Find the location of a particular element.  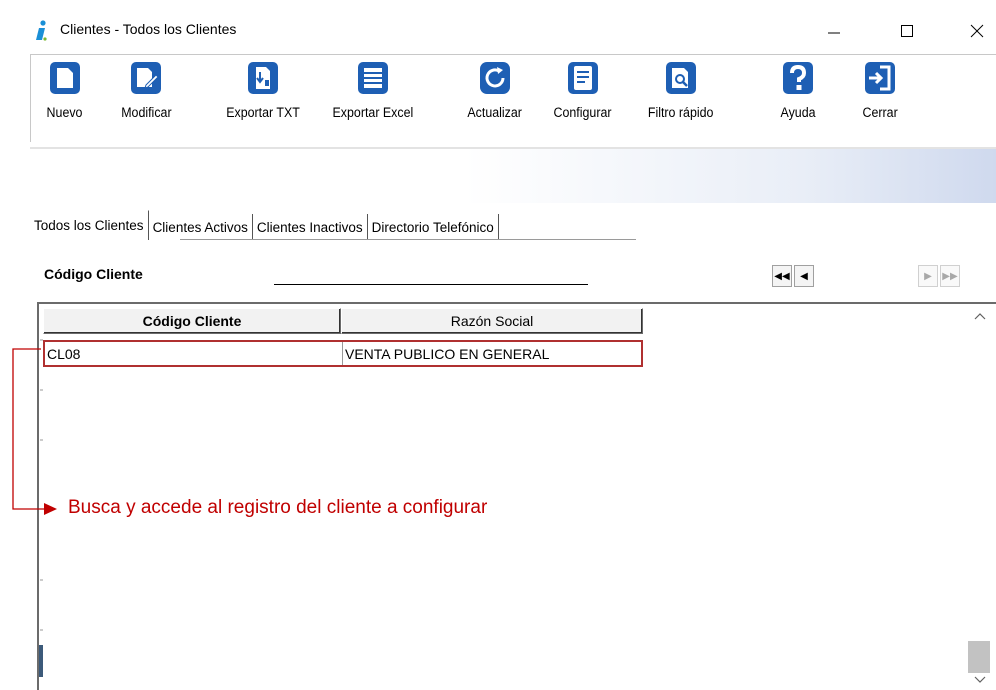

first-record-button: ◀◀ is located at coordinates (782, 276).